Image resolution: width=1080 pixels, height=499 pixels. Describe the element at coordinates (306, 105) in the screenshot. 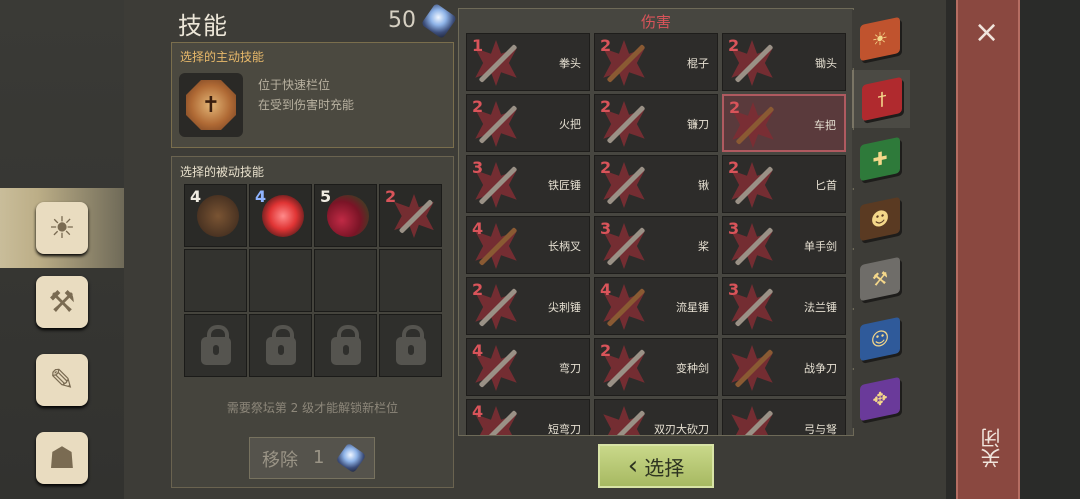

I see `active-skill-desc-2: 在受到伤害时充能` at that location.